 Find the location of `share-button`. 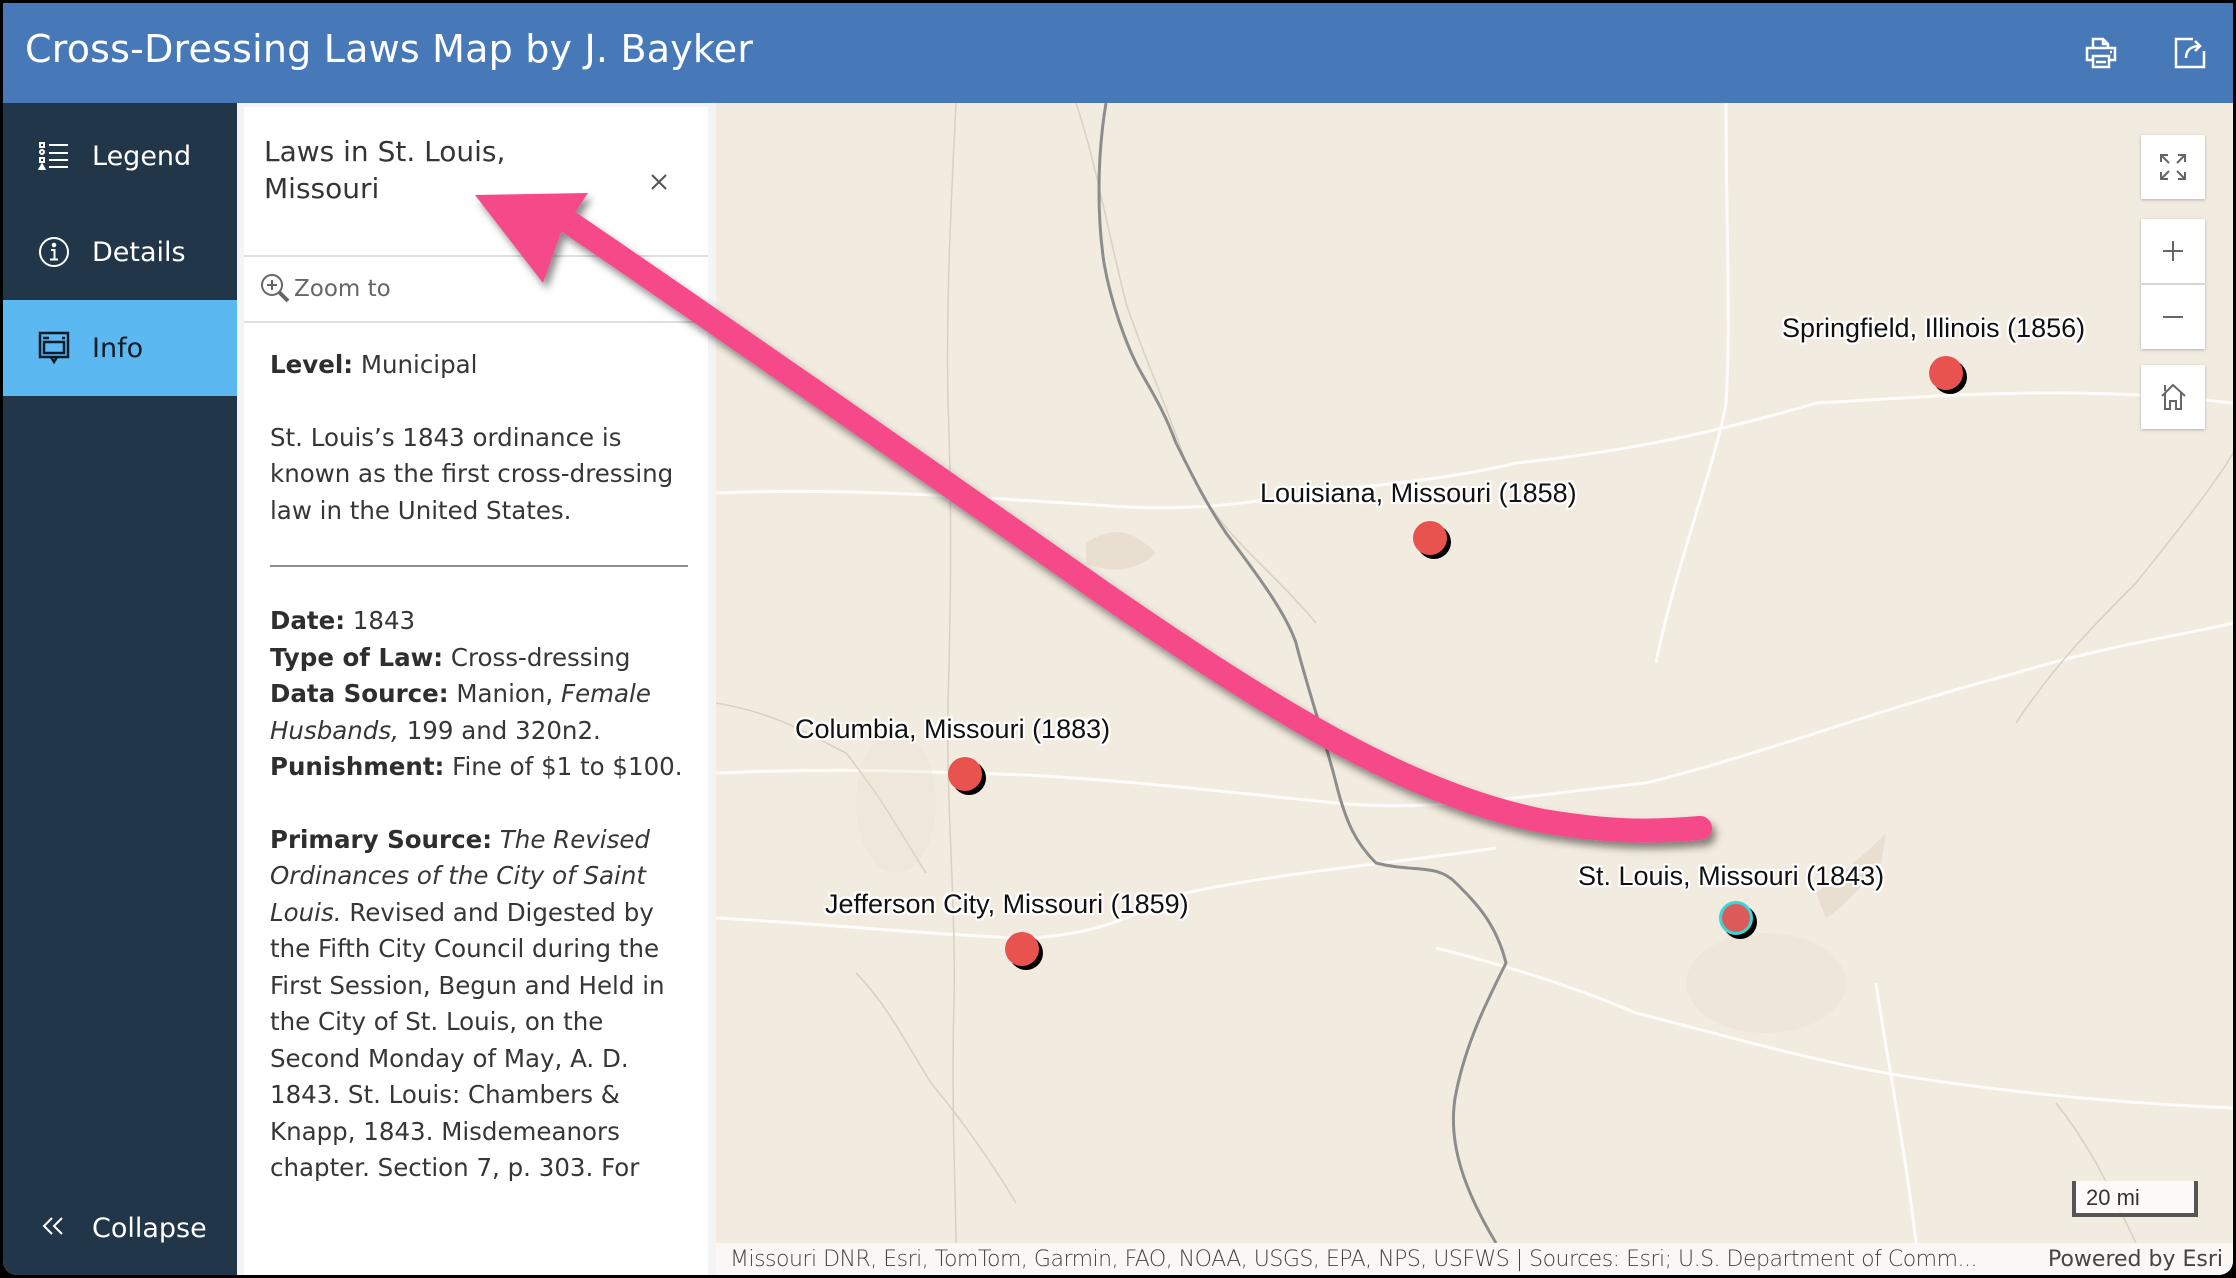

share-button is located at coordinates (2190, 53).